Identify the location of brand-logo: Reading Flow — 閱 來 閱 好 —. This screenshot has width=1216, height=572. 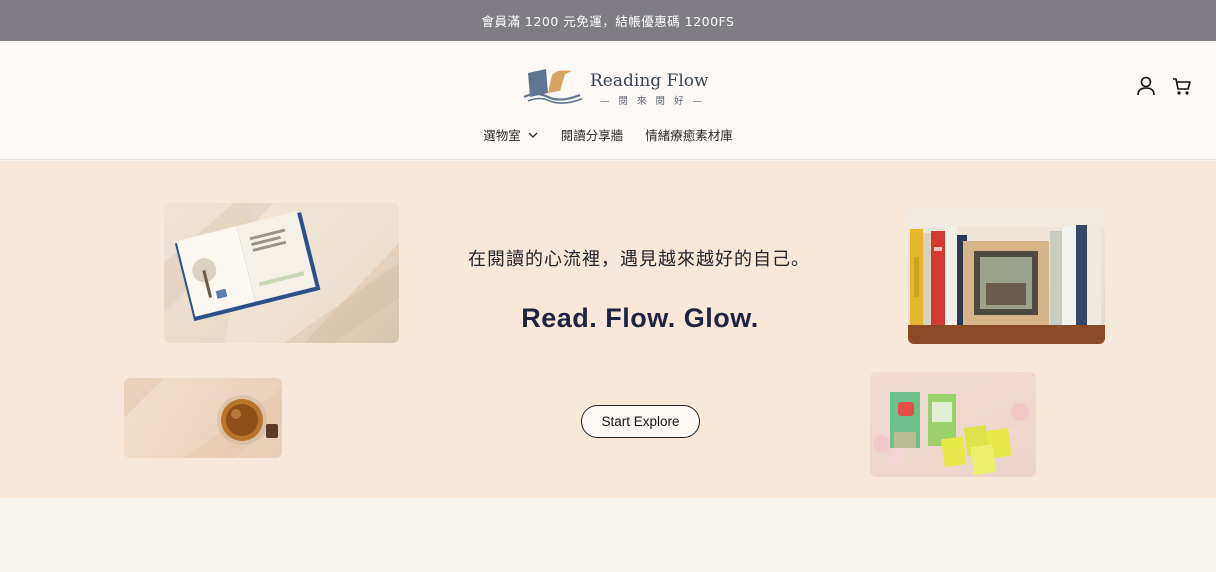
(615, 85).